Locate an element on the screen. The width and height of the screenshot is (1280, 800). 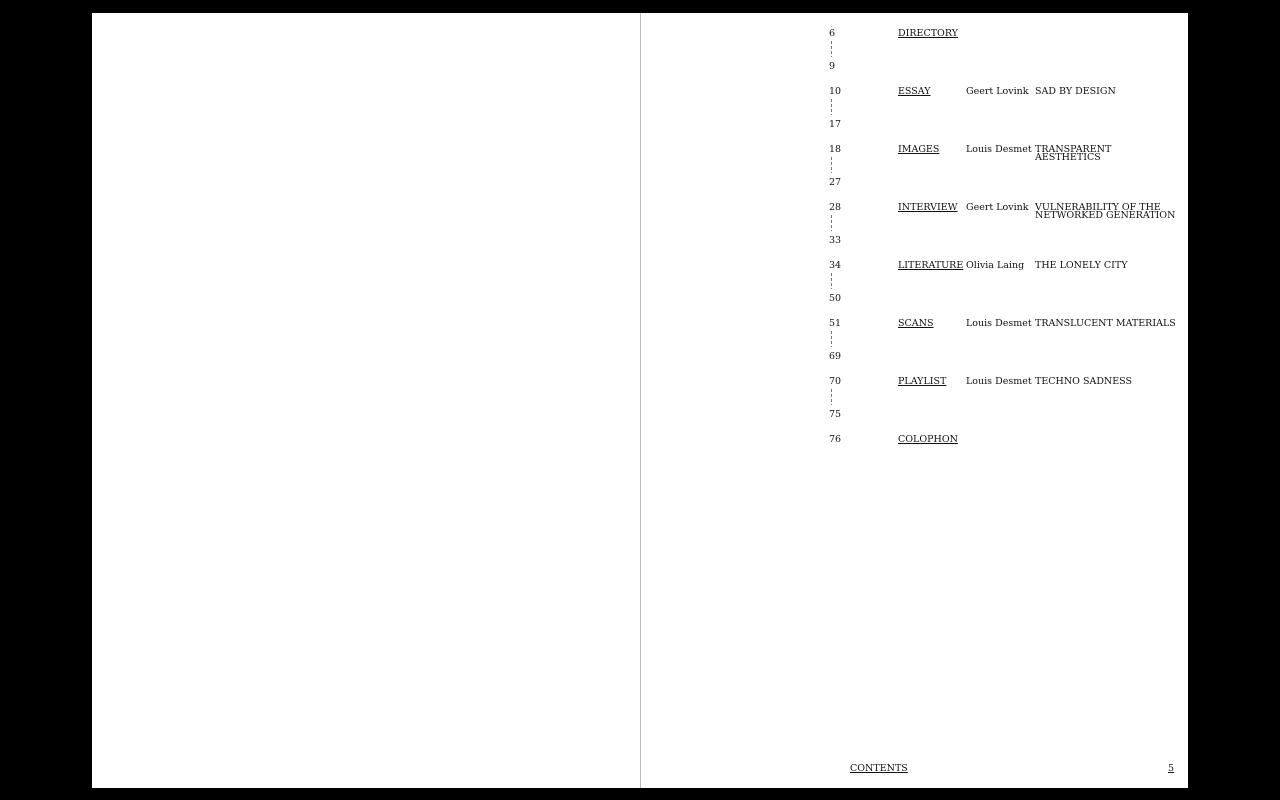
toc-entry: 76 COLOPHON is located at coordinates (1009, 463).